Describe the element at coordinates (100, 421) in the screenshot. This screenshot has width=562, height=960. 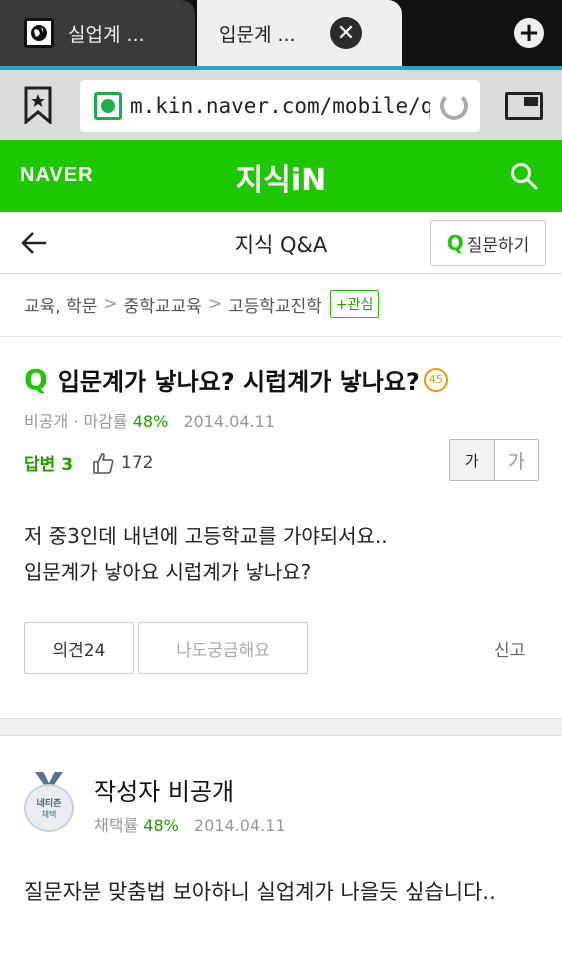
I see `close-rate-label: · 마감률` at that location.